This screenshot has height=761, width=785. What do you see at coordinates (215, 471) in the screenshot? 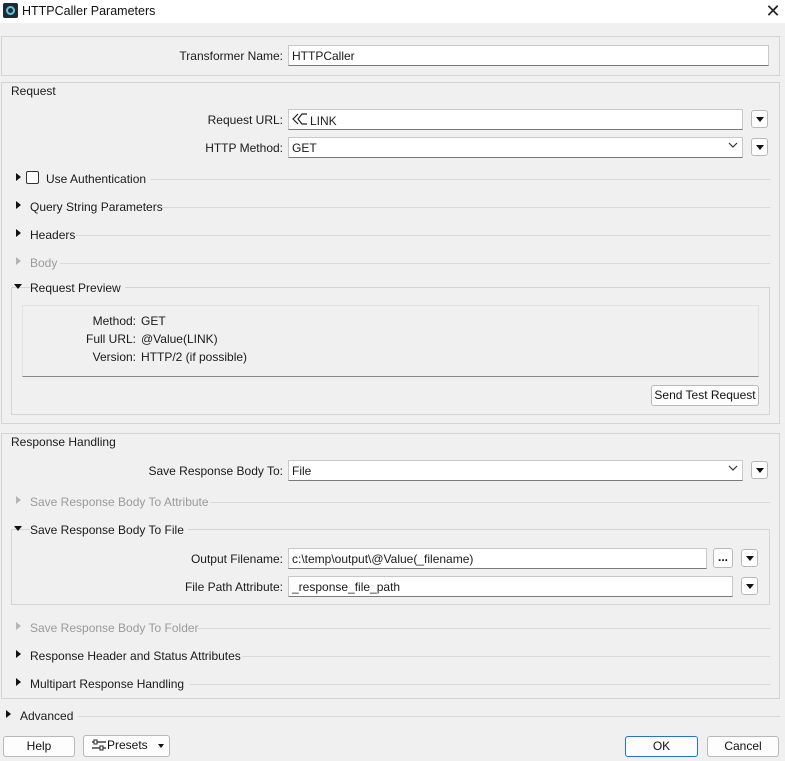
I see `save-response-body-to-label: Save Response Body To:` at bounding box center [215, 471].